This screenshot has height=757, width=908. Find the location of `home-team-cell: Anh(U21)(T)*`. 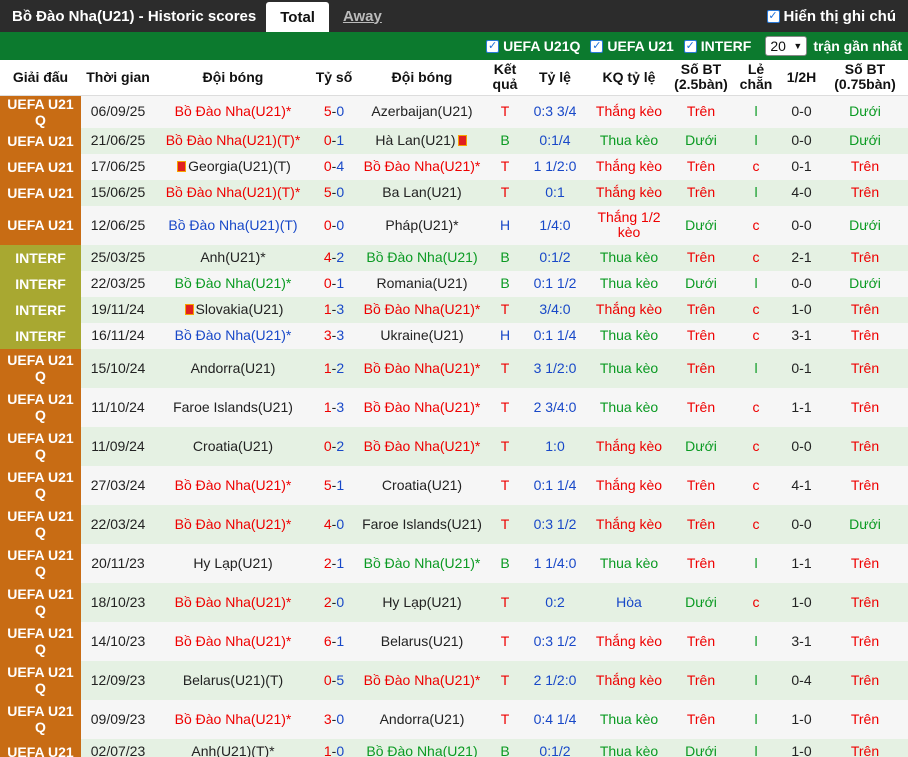

home-team-cell: Anh(U21)(T)* is located at coordinates (233, 747).